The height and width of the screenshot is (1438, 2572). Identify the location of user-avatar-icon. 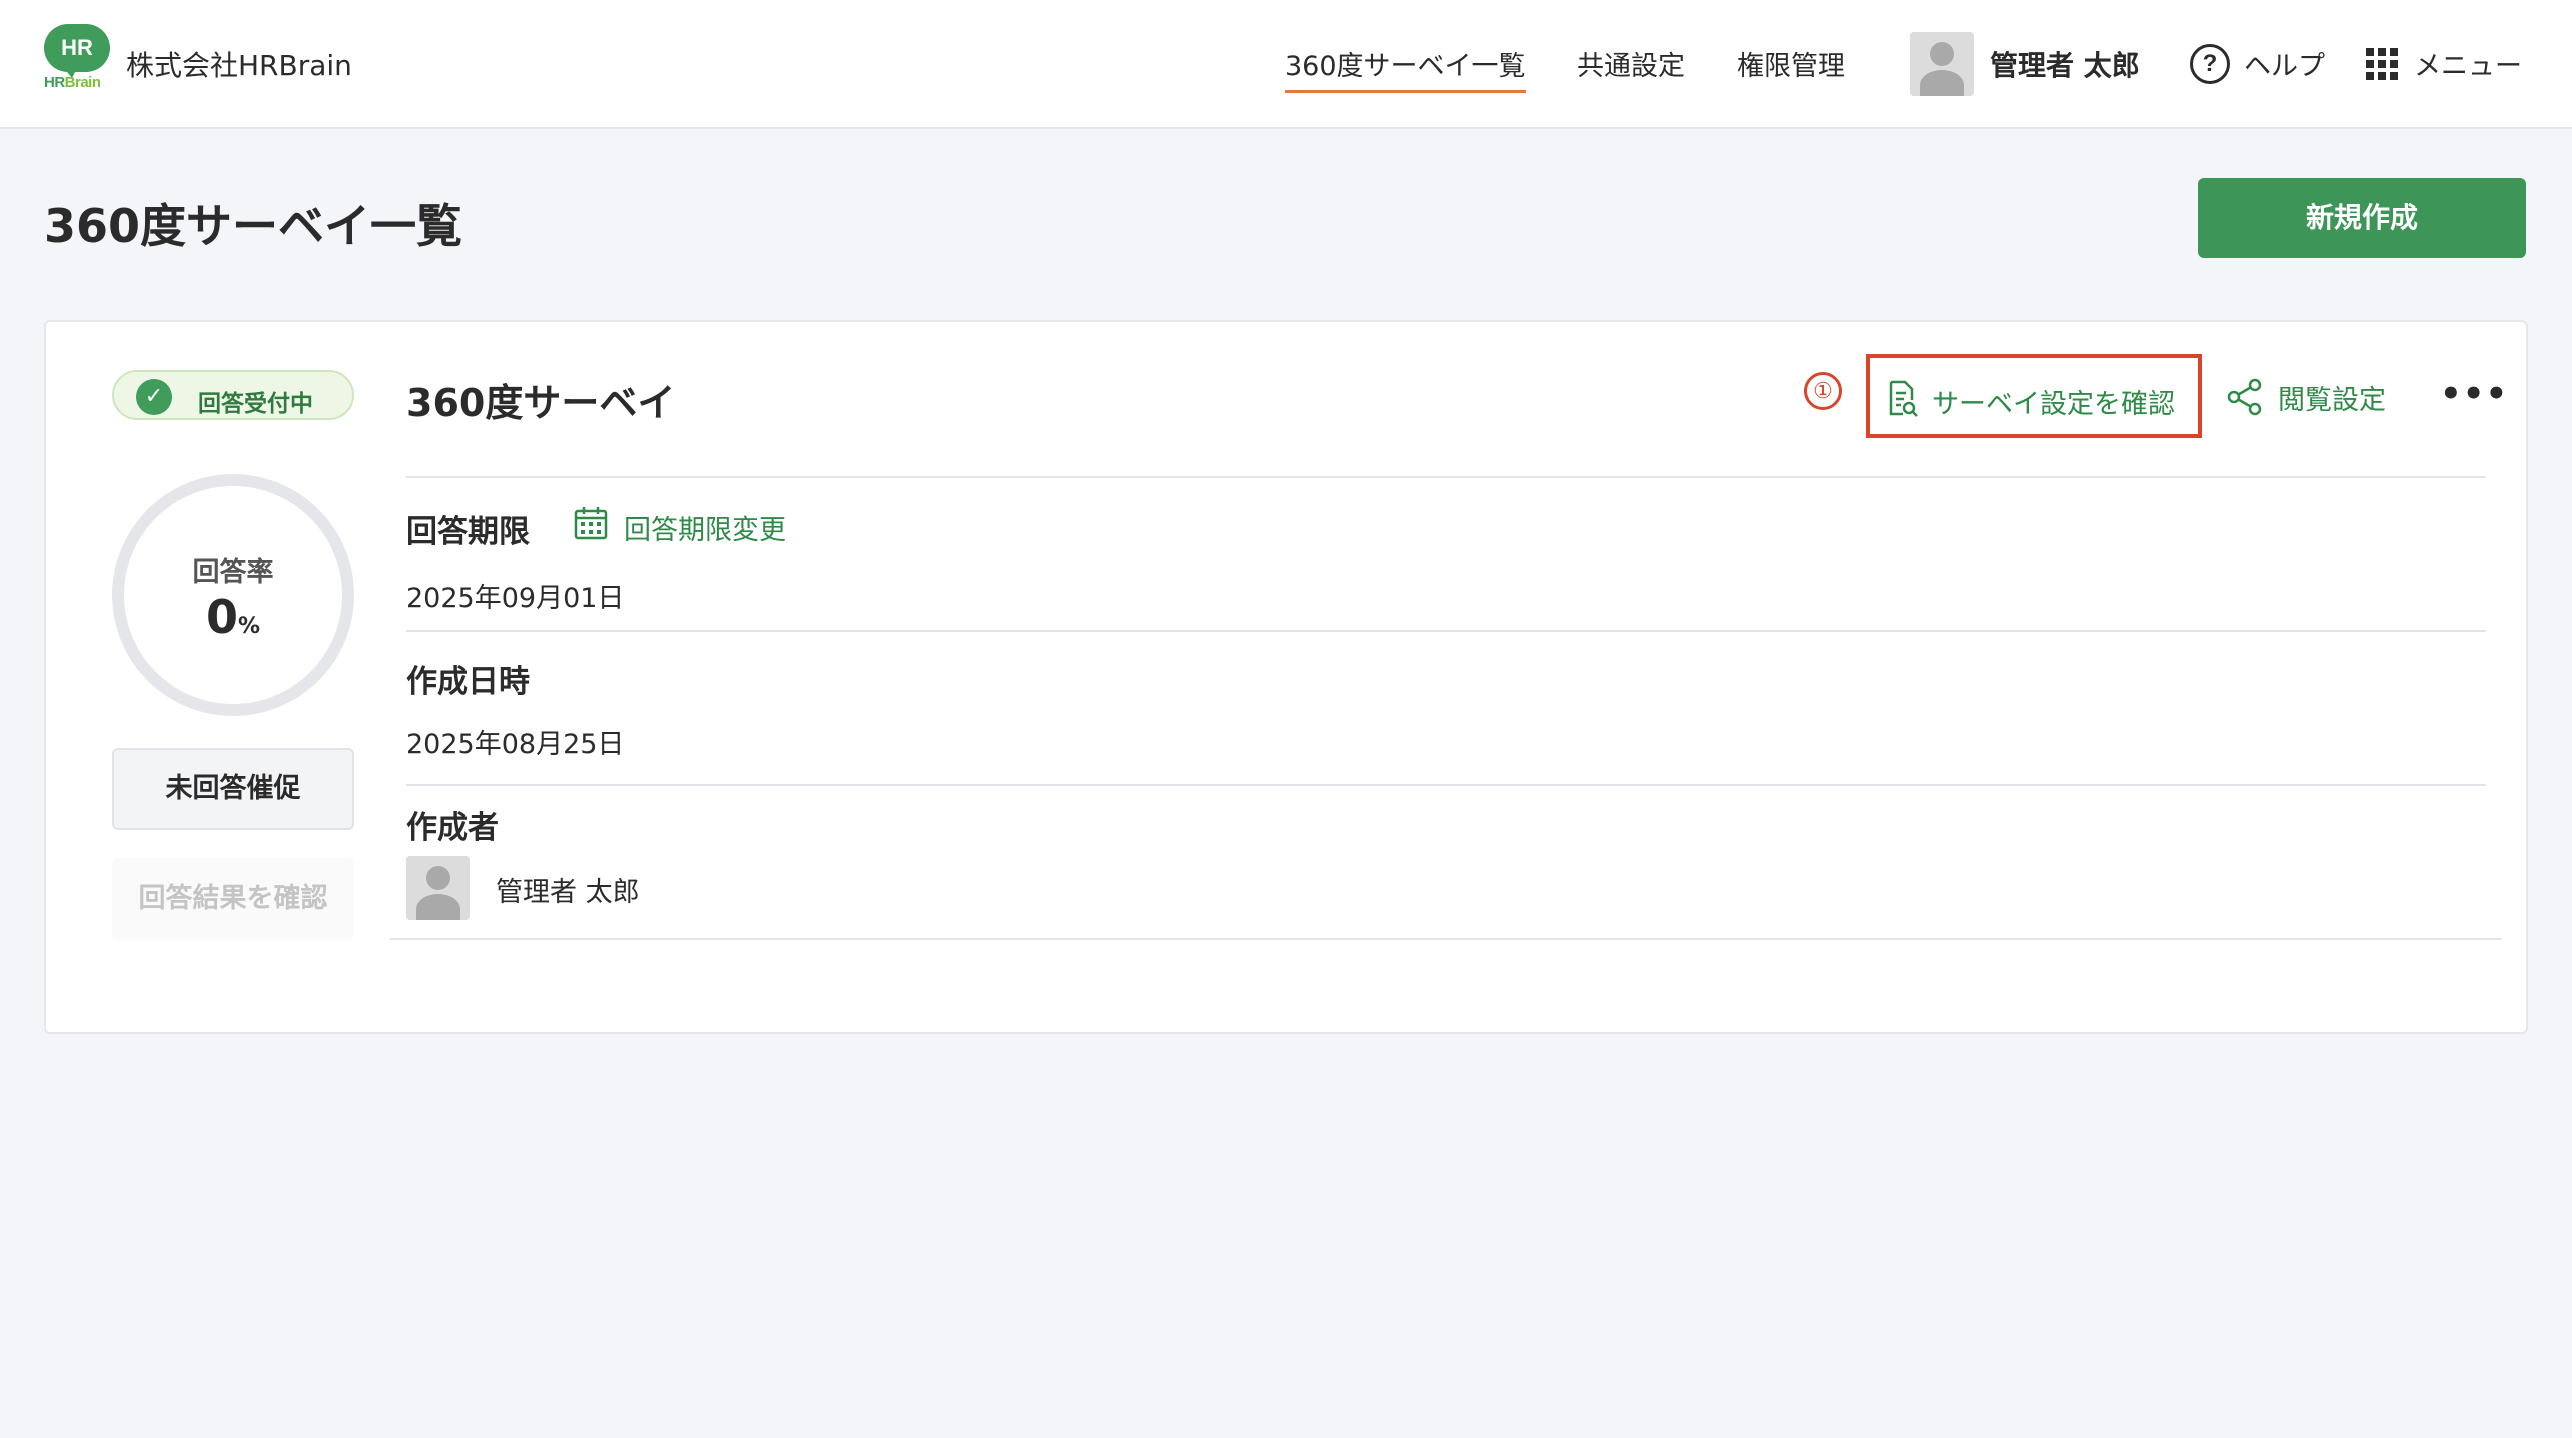
(1942, 64).